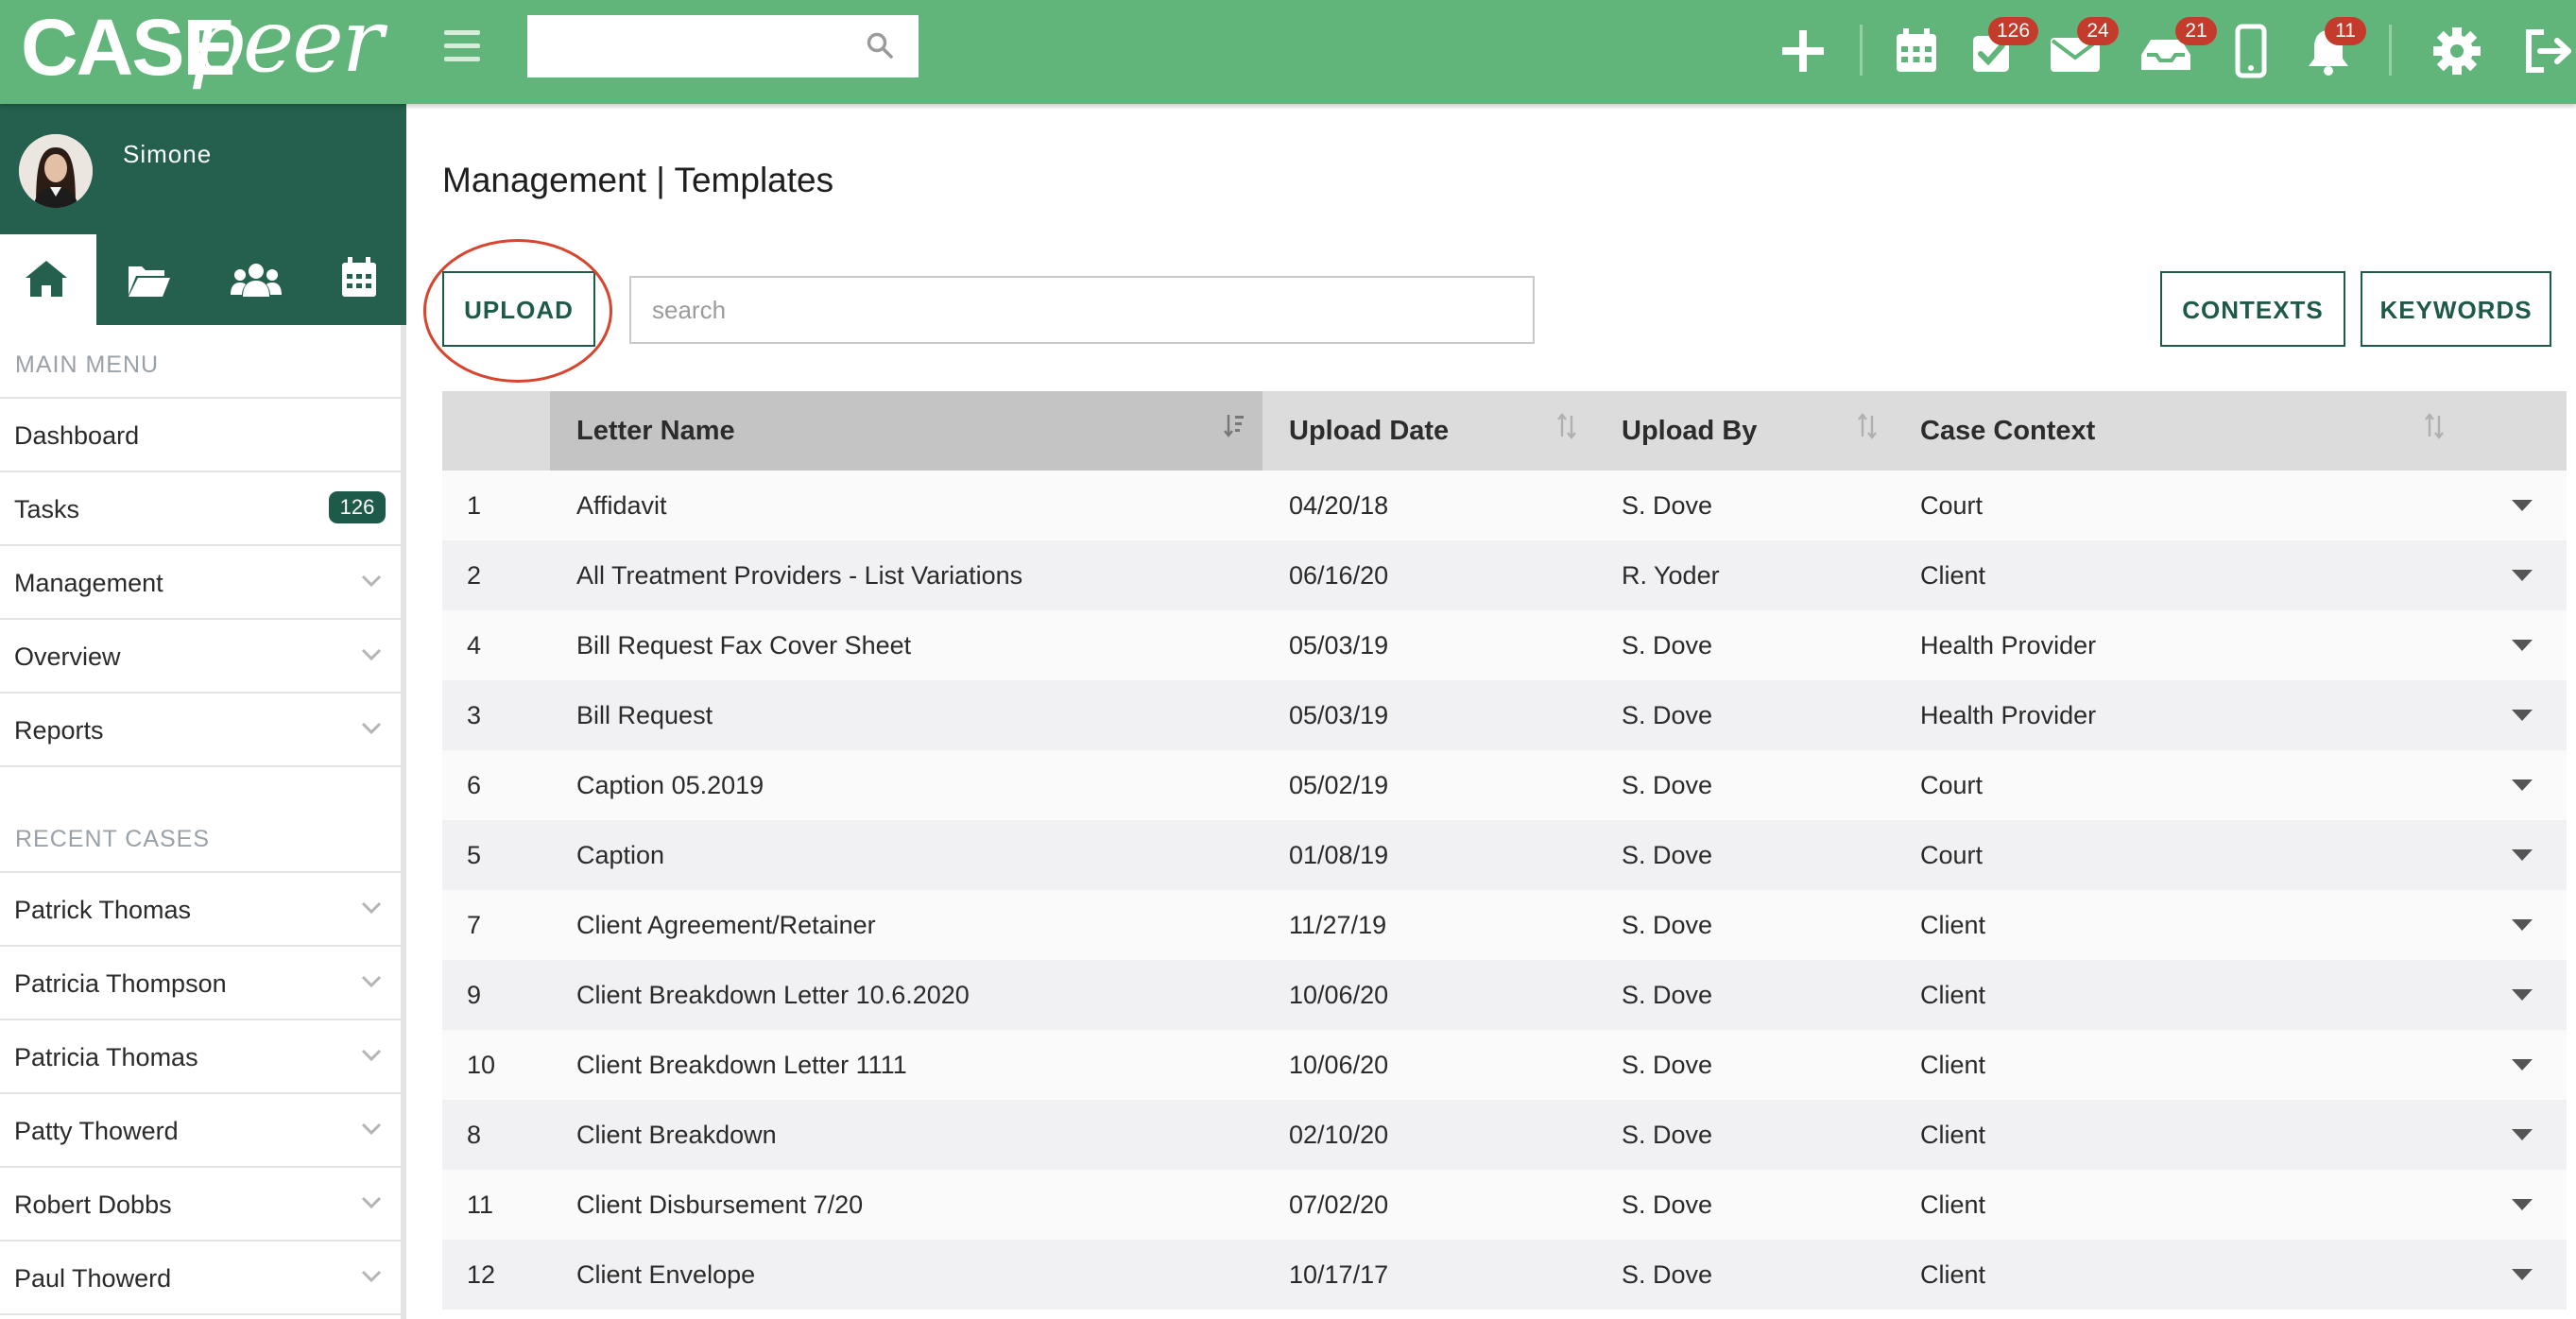 The width and height of the screenshot is (2576, 1319). I want to click on hamburger-menu-icon, so click(462, 50).